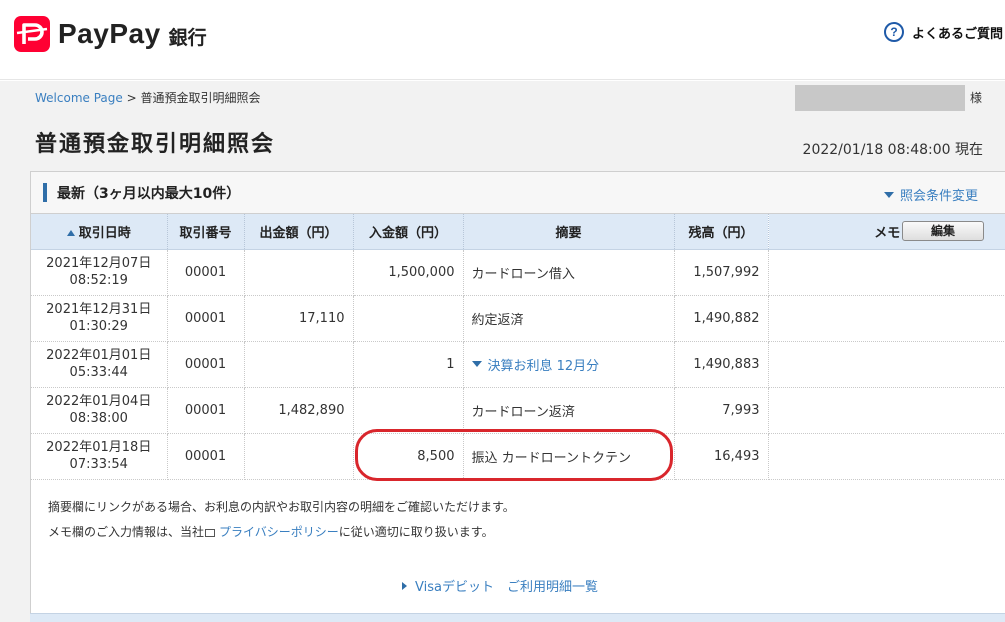 The height and width of the screenshot is (622, 1005). I want to click on user-name-redacted, so click(880, 98).